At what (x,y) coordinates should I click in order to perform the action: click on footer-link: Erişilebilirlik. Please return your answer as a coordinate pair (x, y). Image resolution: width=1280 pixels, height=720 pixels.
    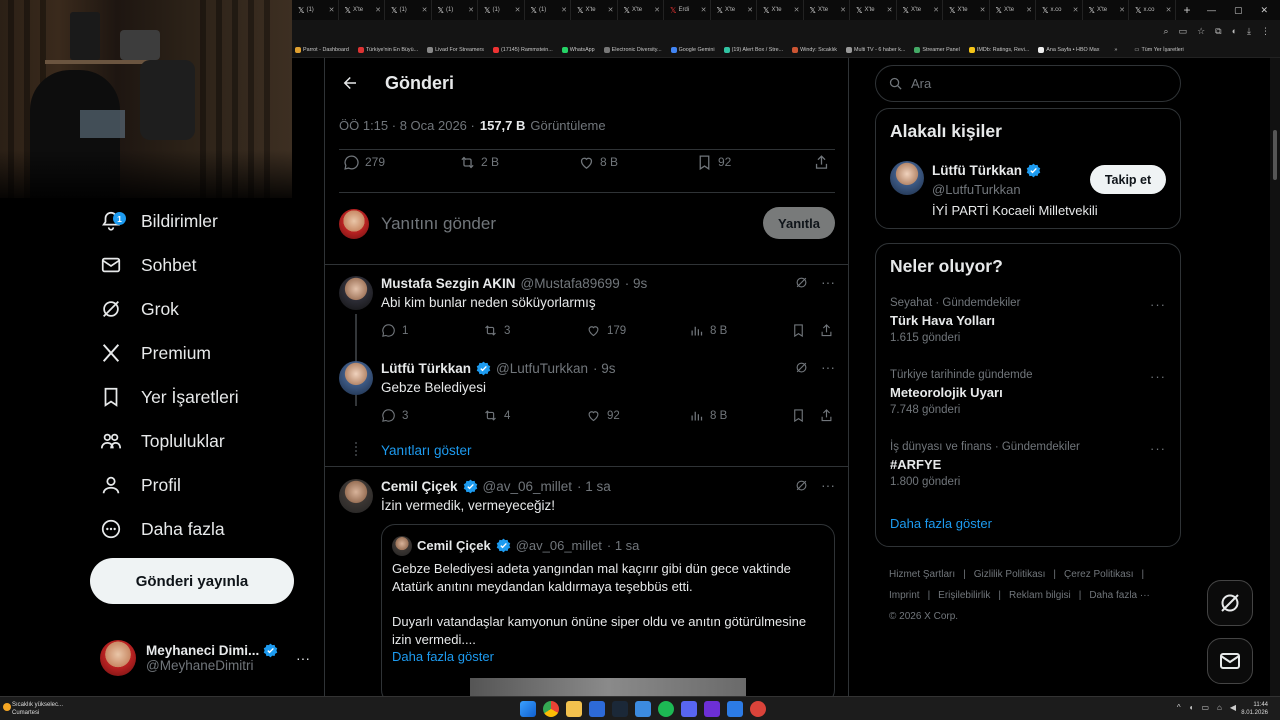
    Looking at the image, I should click on (964, 595).